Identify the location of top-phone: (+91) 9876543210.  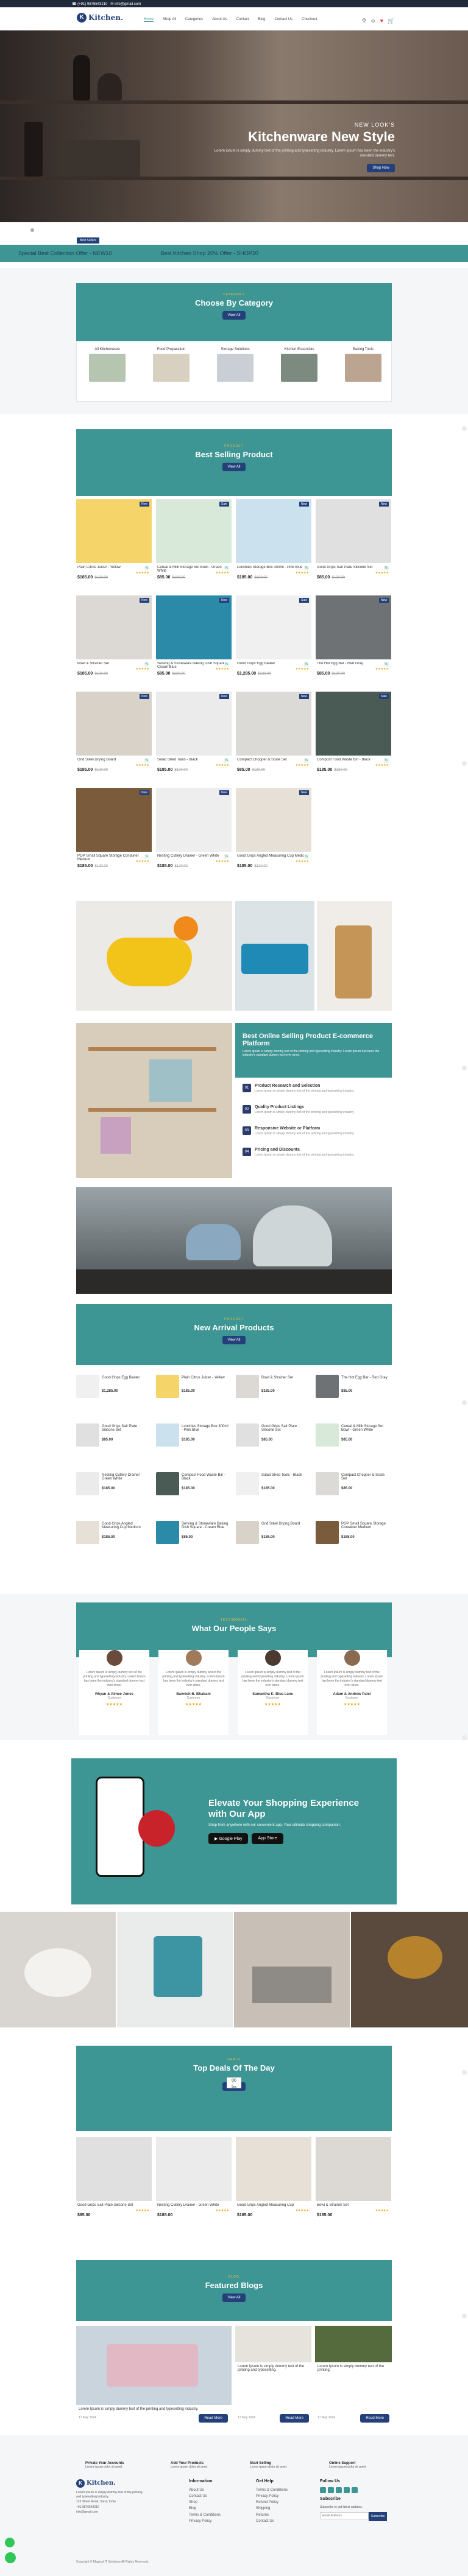
(92, 4).